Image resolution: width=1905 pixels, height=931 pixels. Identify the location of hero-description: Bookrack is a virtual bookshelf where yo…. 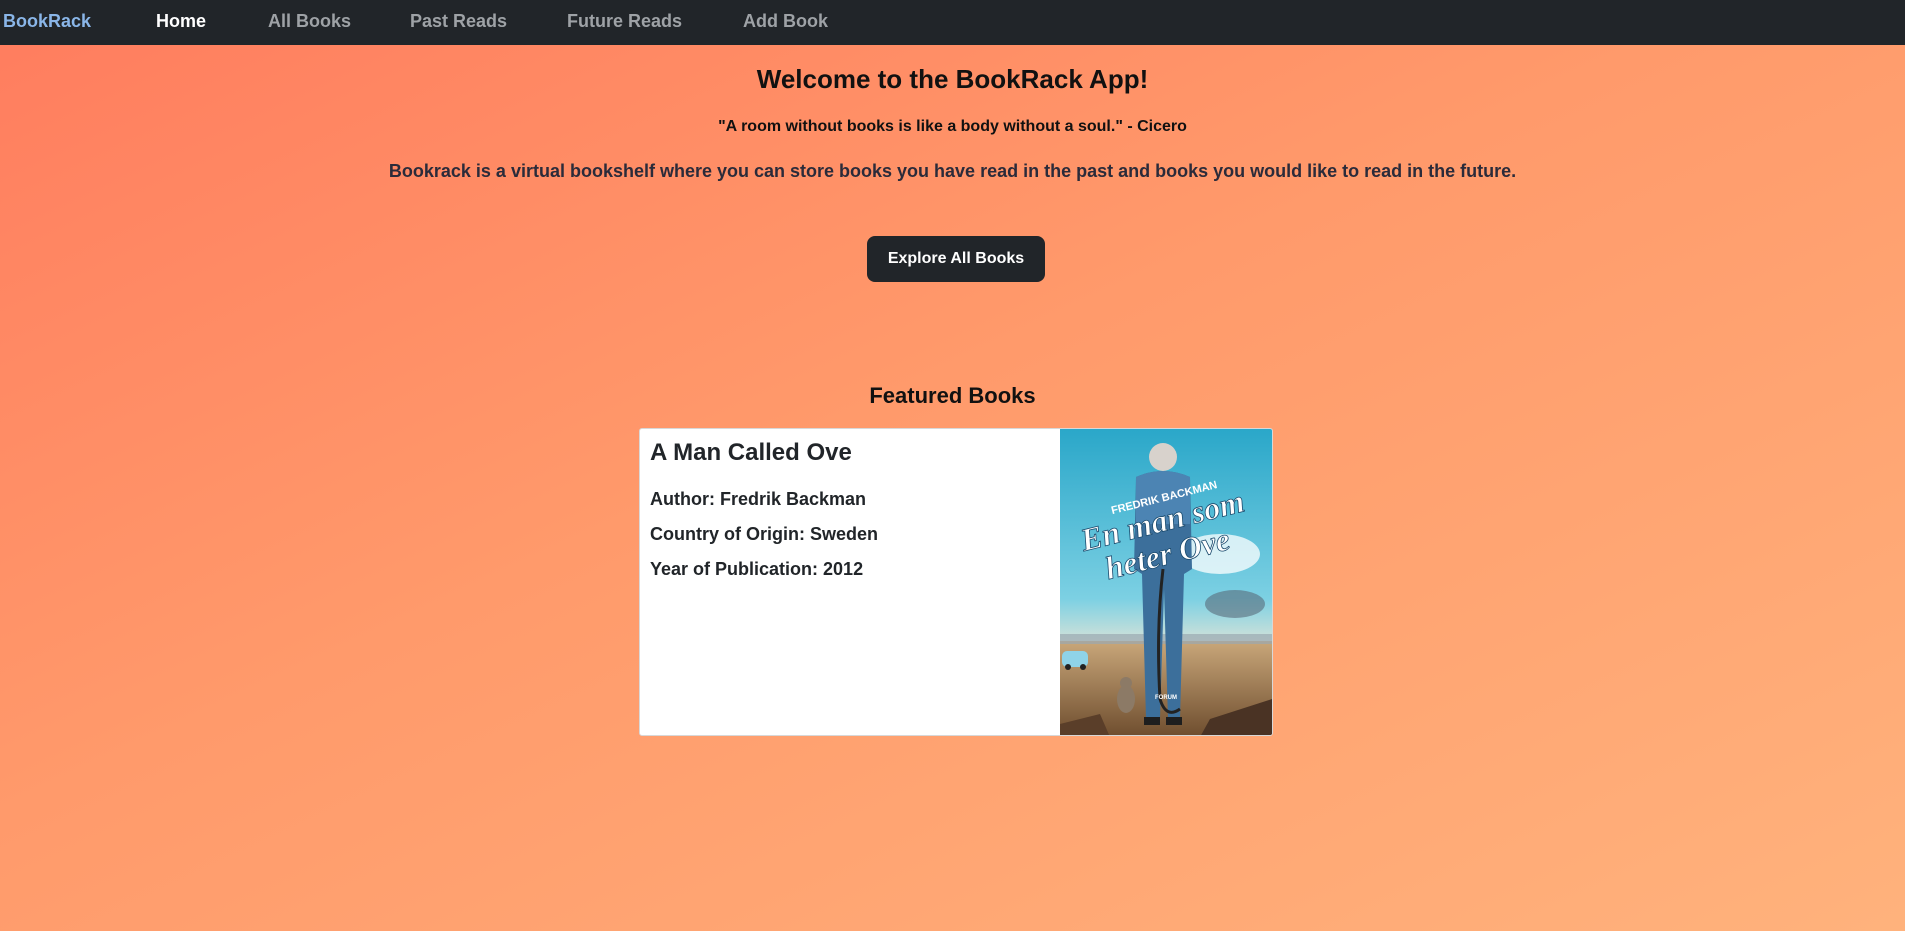
(952, 171).